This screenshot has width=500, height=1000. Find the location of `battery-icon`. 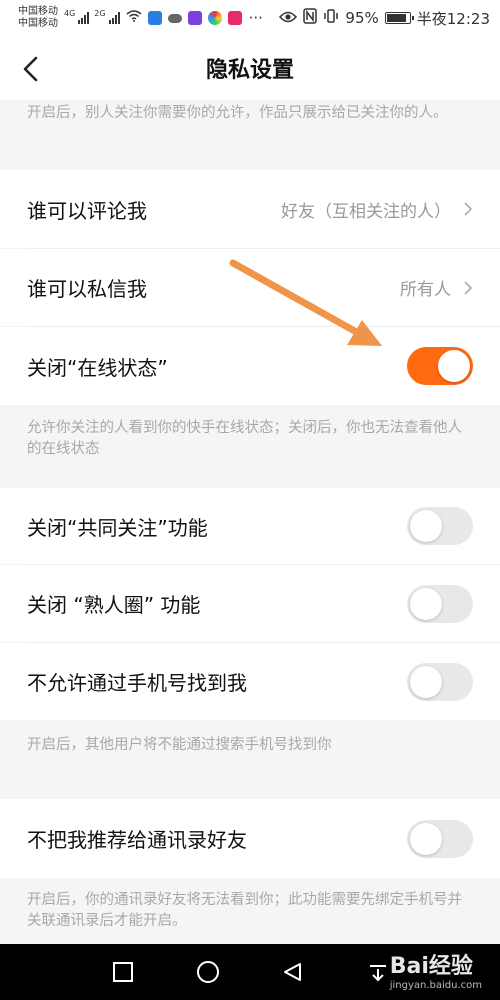

battery-icon is located at coordinates (399, 18).